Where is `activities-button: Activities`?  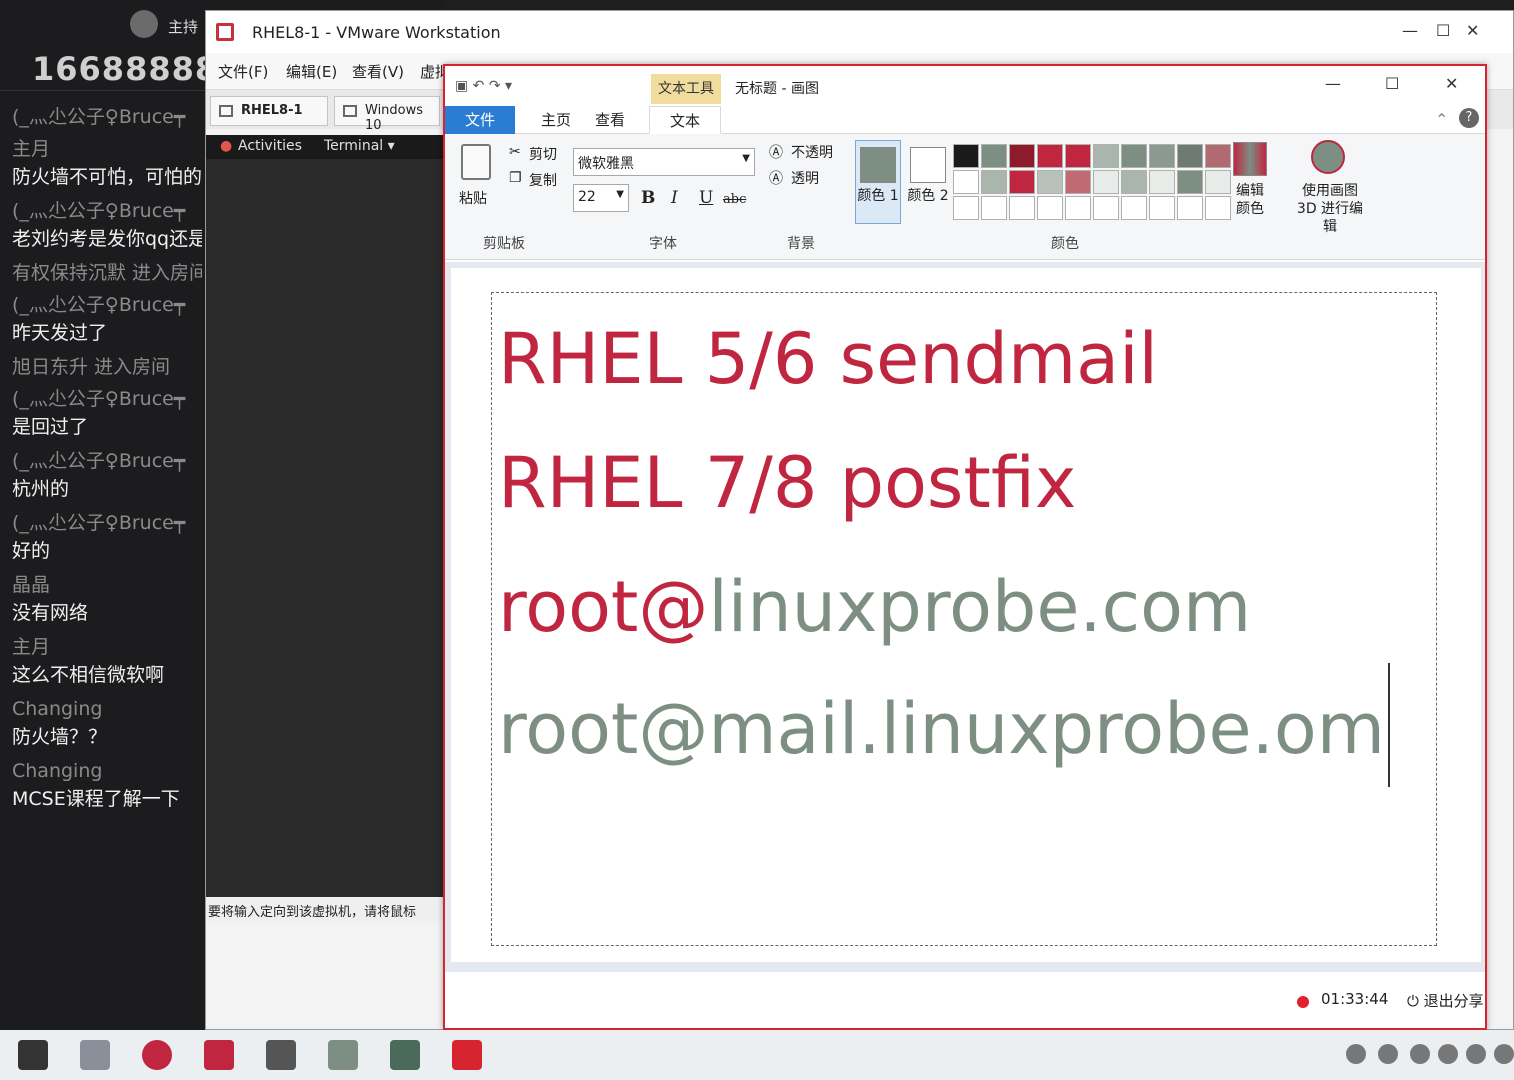 activities-button: Activities is located at coordinates (270, 146).